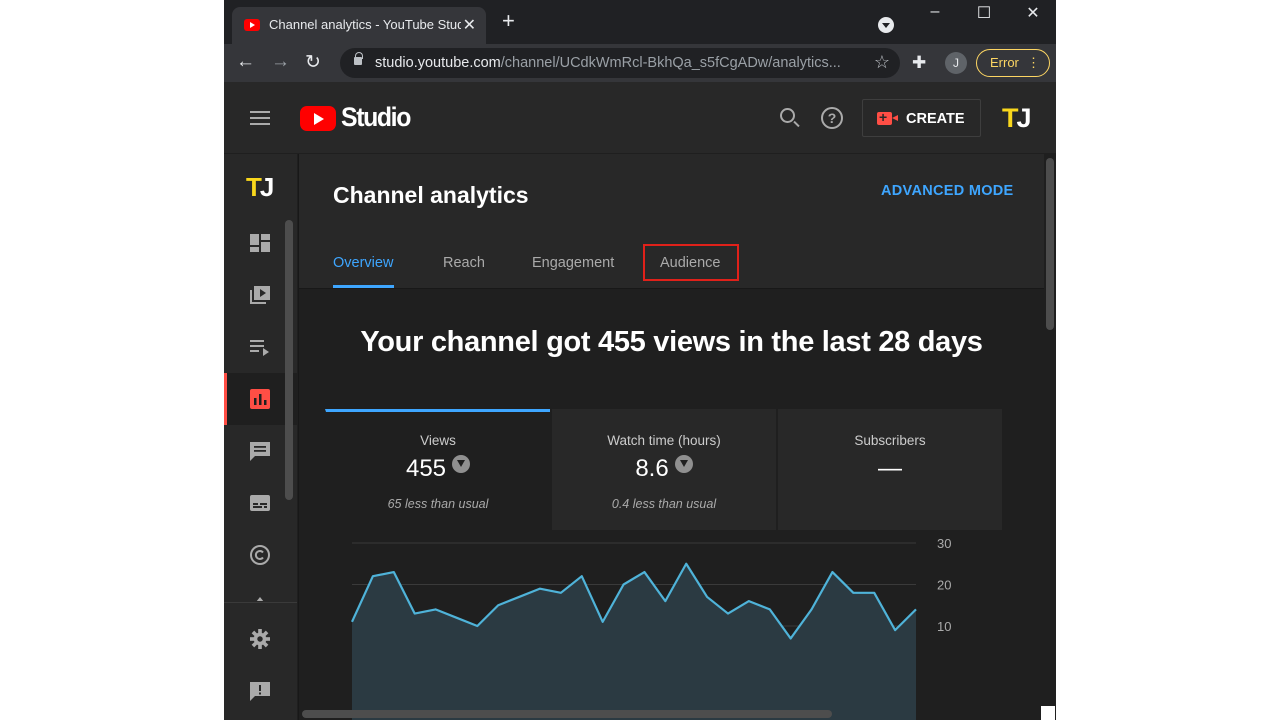 This screenshot has width=1280, height=720. What do you see at coordinates (947, 191) in the screenshot?
I see `advanced-mode-button: ADVANCED MODE` at bounding box center [947, 191].